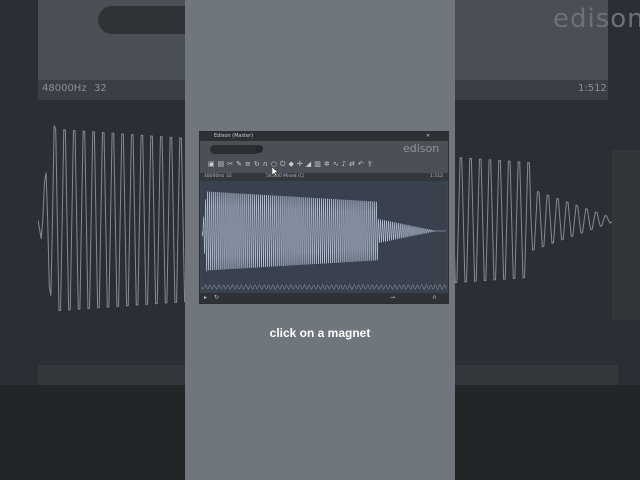  What do you see at coordinates (265, 164) in the screenshot?
I see `magnet-icon: ∩` at bounding box center [265, 164].